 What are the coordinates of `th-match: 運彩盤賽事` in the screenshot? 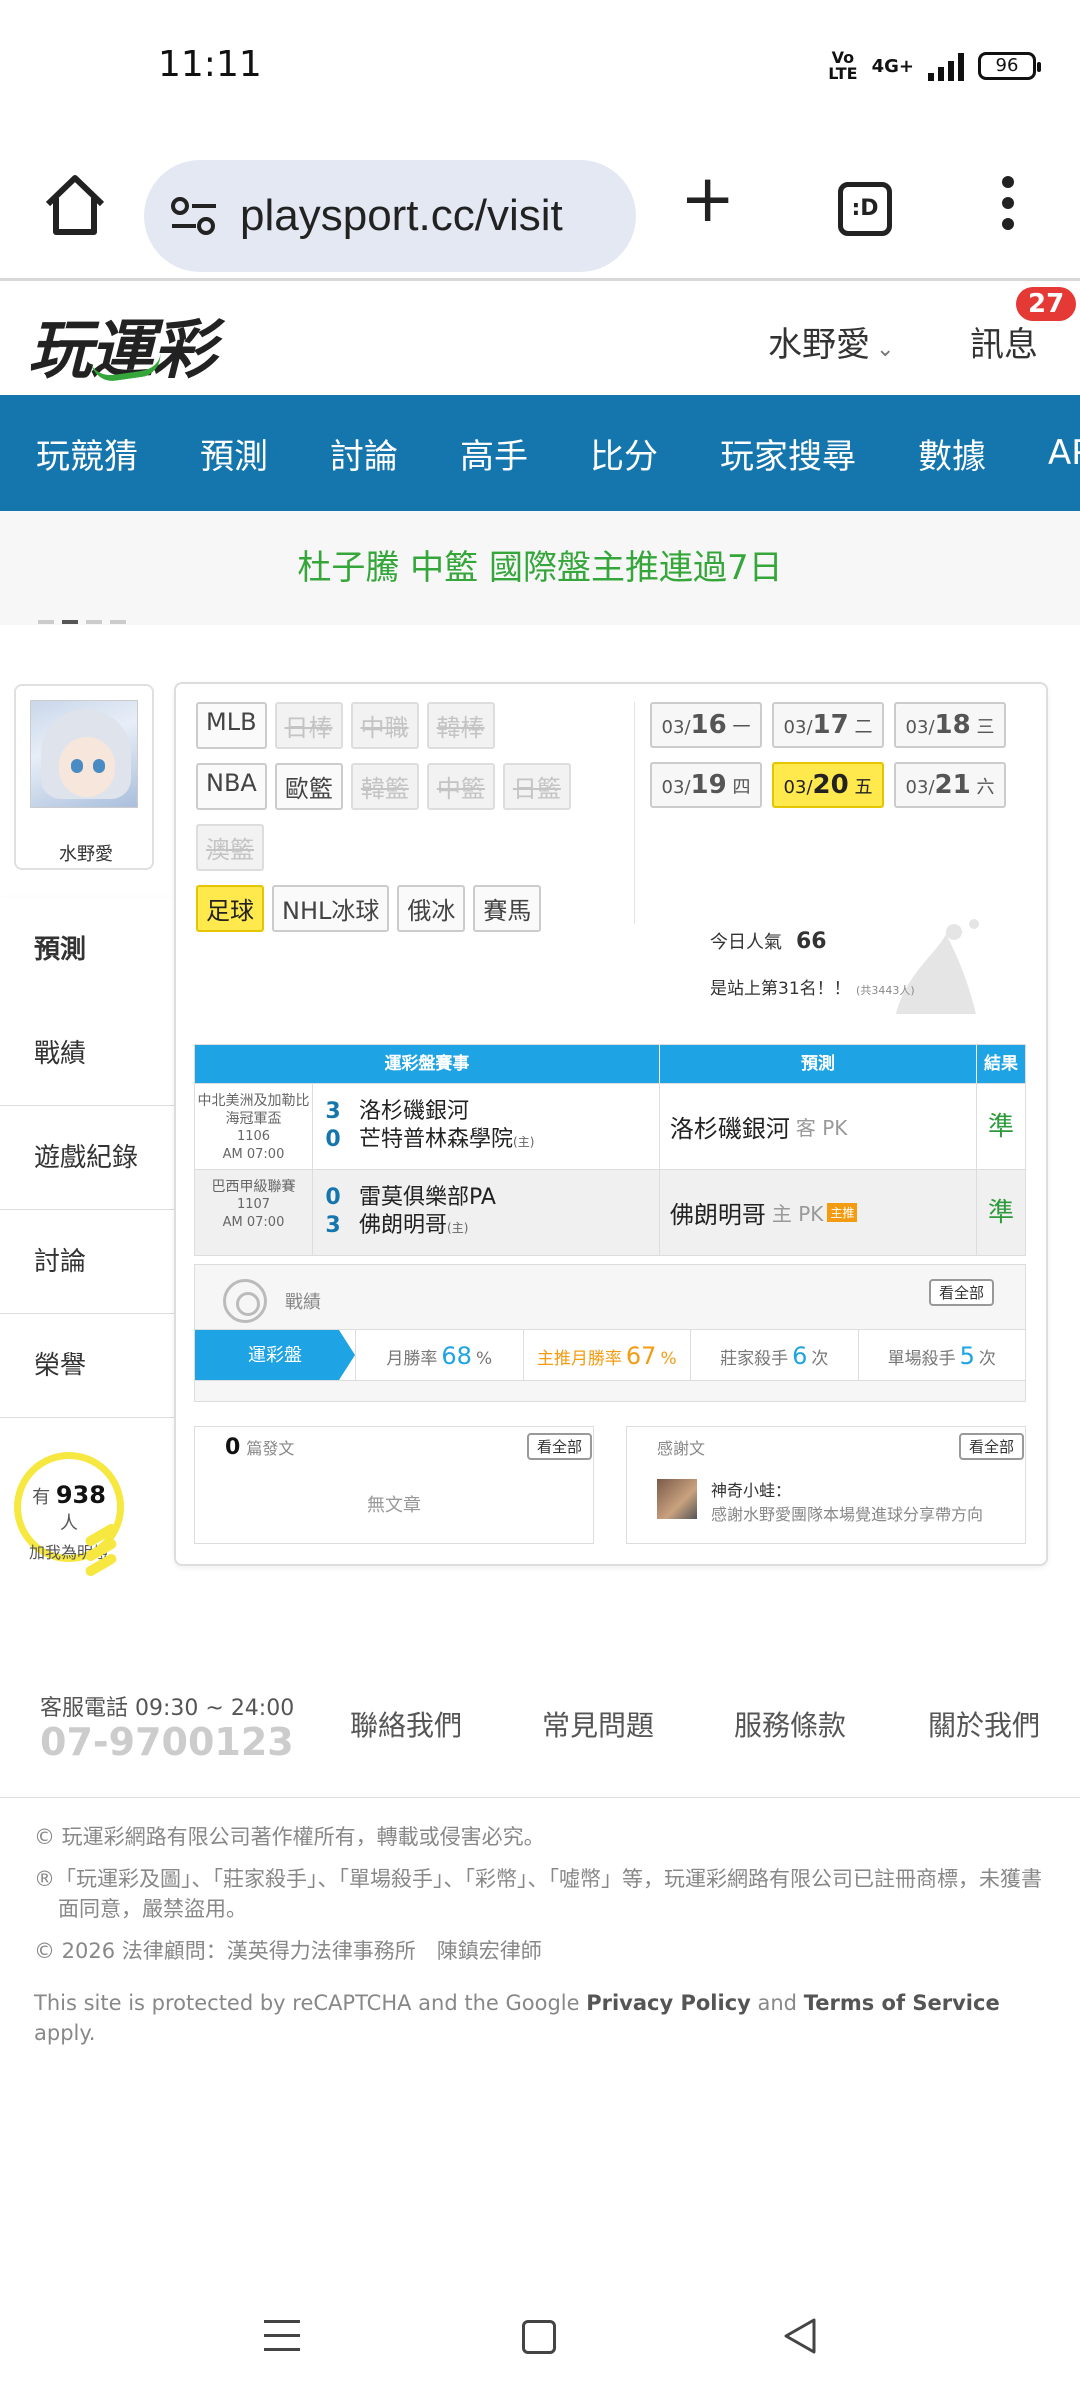 It's located at (427, 1064).